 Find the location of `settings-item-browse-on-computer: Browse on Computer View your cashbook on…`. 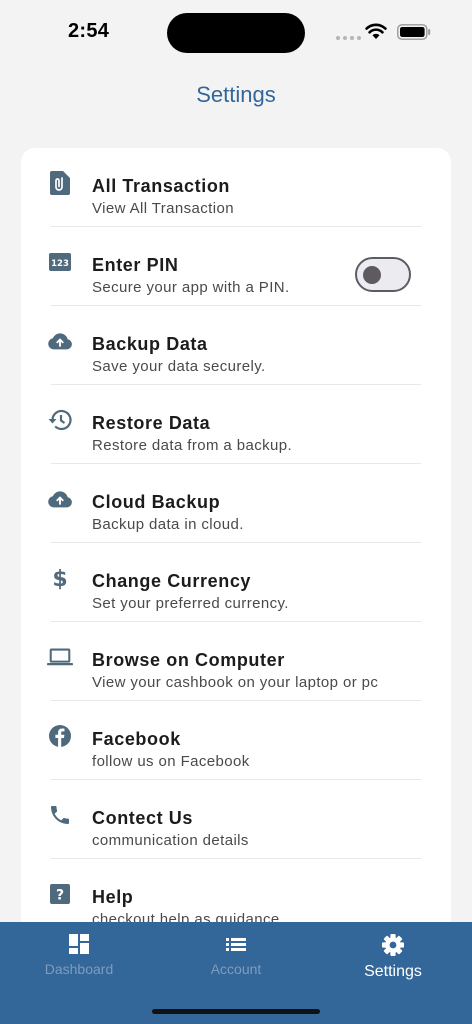

settings-item-browse-on-computer: Browse on Computer View your cashbook on… is located at coordinates (236, 661).